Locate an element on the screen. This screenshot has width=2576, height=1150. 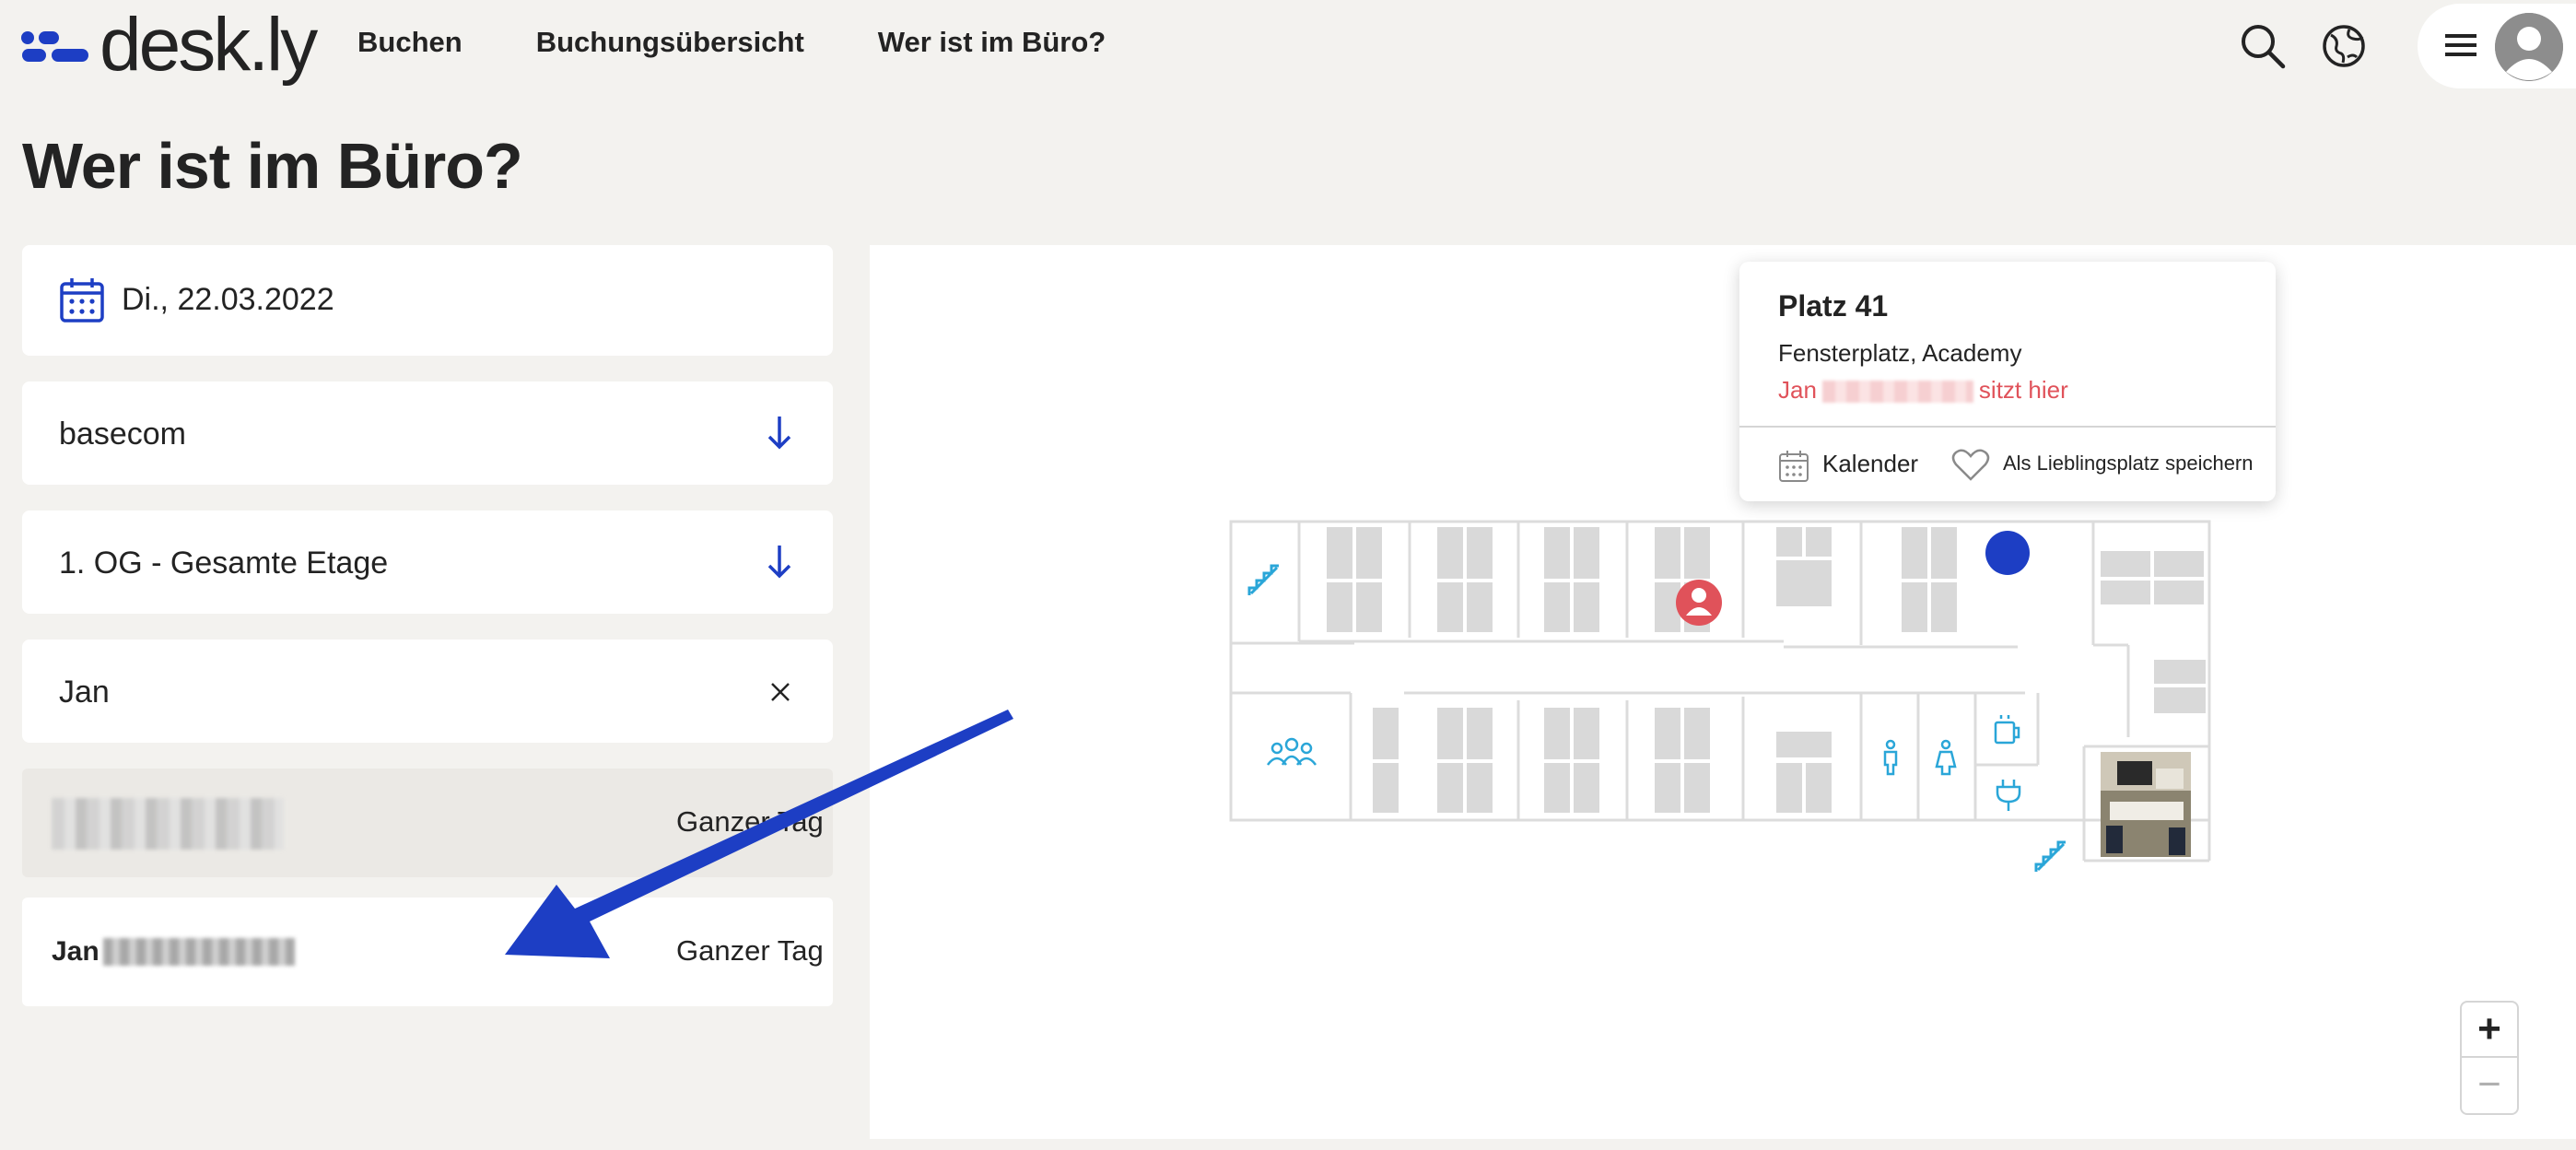
popup-calendar-button: Kalender is located at coordinates (1870, 464).